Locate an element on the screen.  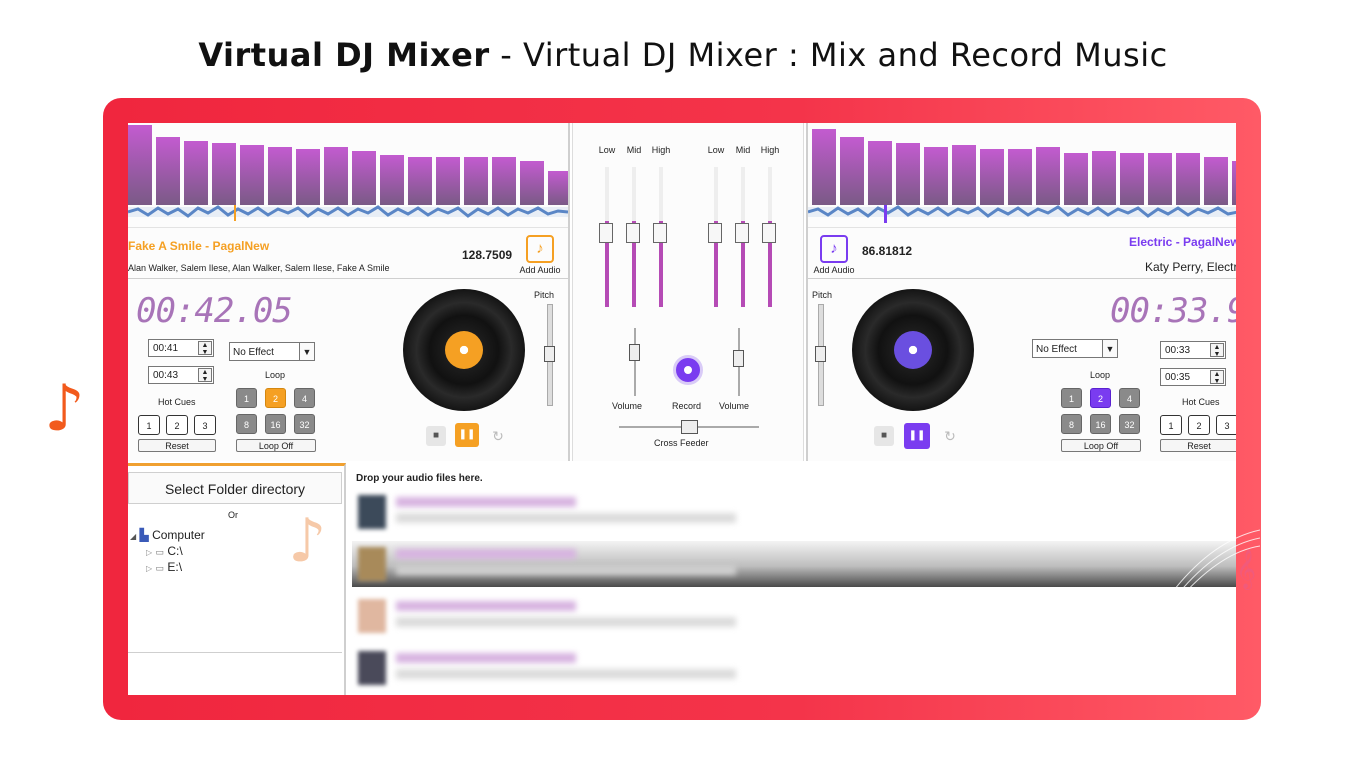
deck-a-loop-2: 2 is located at coordinates (275, 398).